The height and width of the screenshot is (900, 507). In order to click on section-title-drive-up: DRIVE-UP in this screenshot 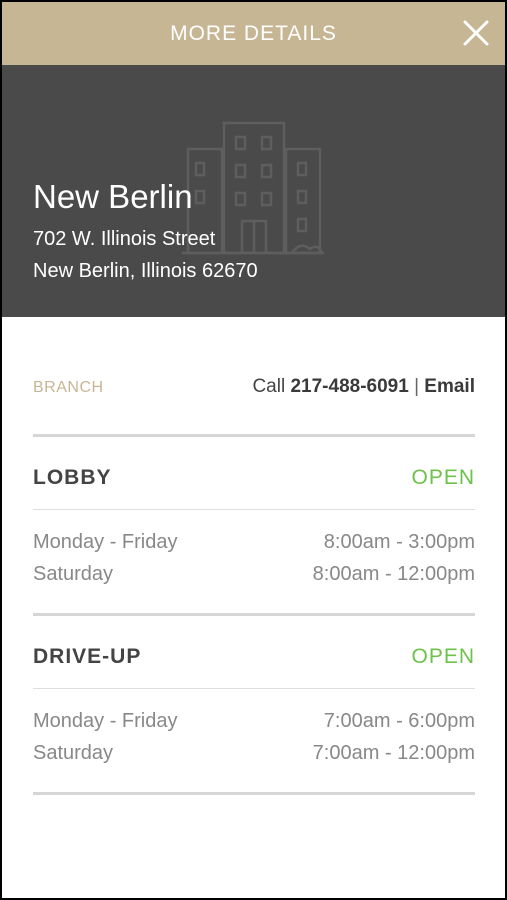, I will do `click(87, 656)`.